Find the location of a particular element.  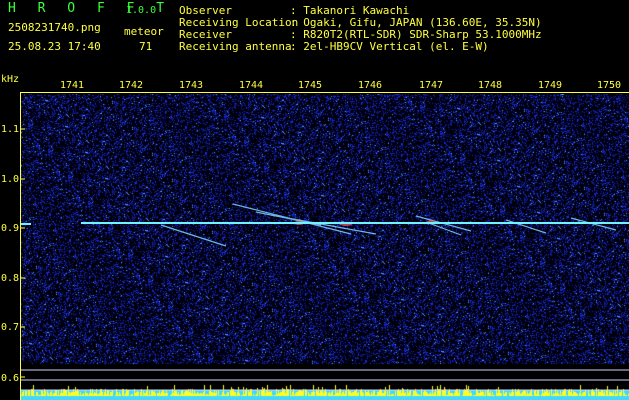

y-tick-0.6: 0.6 is located at coordinates (10, 378).